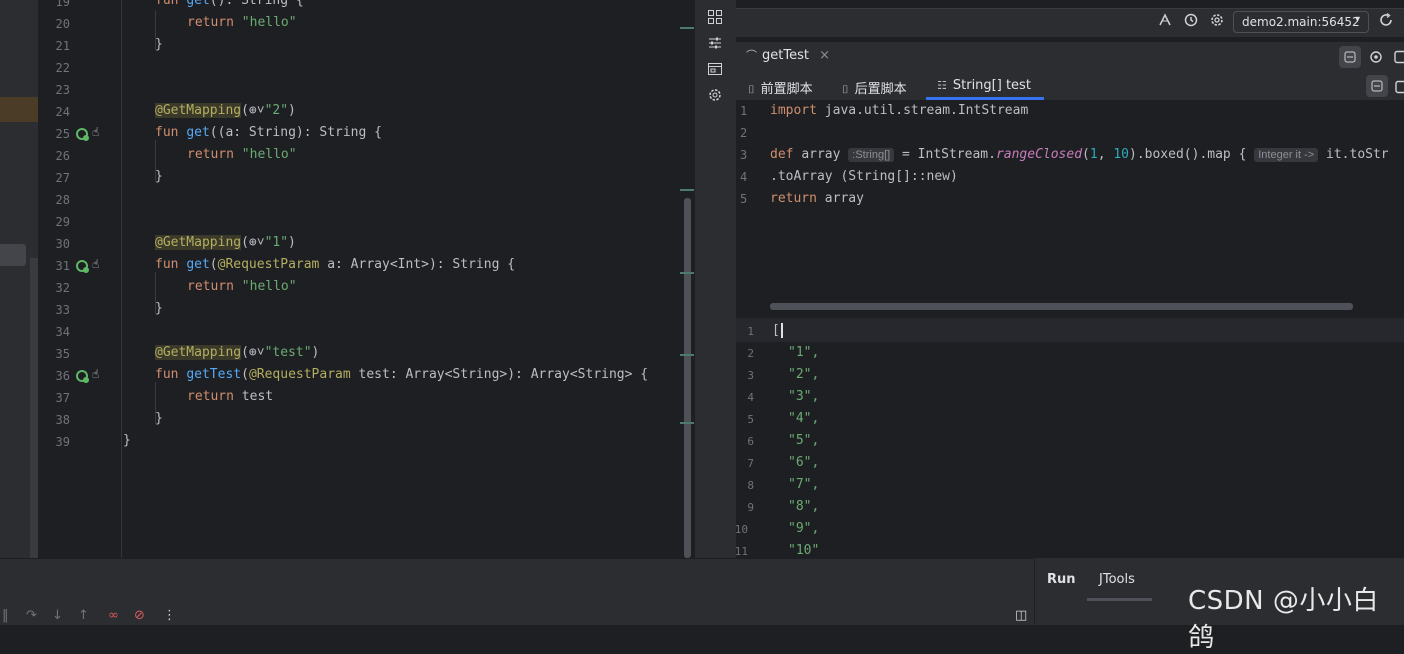  What do you see at coordinates (1350, 57) in the screenshot?
I see `panel-mode-button` at bounding box center [1350, 57].